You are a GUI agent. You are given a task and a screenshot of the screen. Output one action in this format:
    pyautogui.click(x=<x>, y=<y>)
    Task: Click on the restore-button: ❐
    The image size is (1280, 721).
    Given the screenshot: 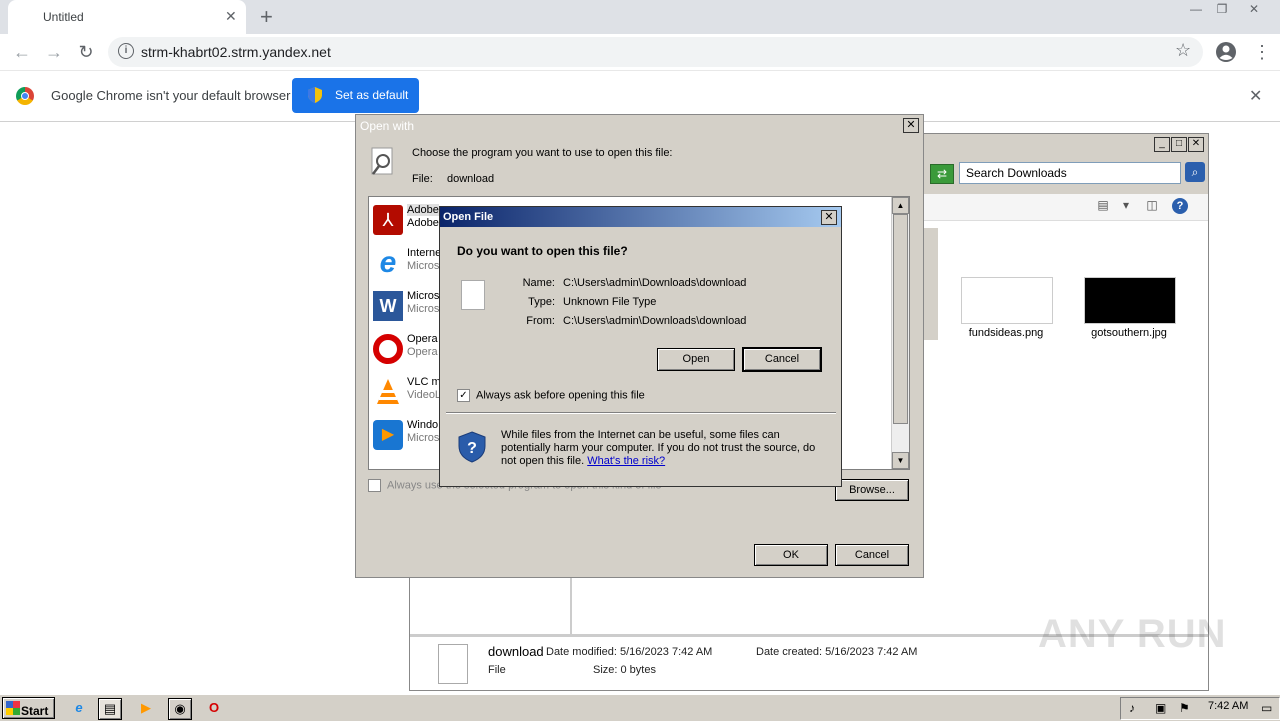 What is the action you would take?
    pyautogui.click(x=1222, y=9)
    